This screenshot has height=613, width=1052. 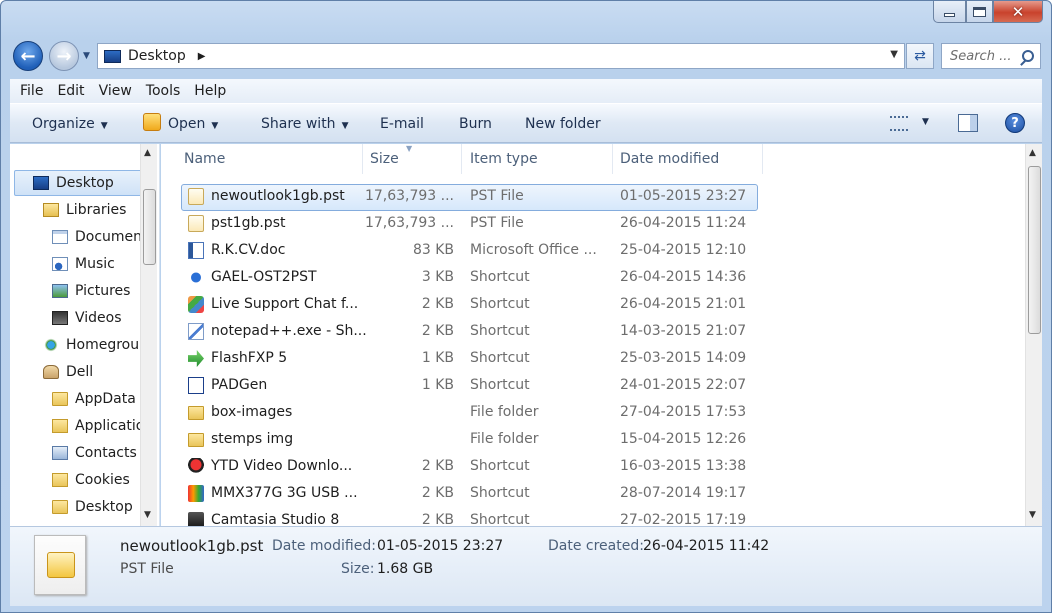 I want to click on caption-buttons: ✕, so click(x=988, y=12).